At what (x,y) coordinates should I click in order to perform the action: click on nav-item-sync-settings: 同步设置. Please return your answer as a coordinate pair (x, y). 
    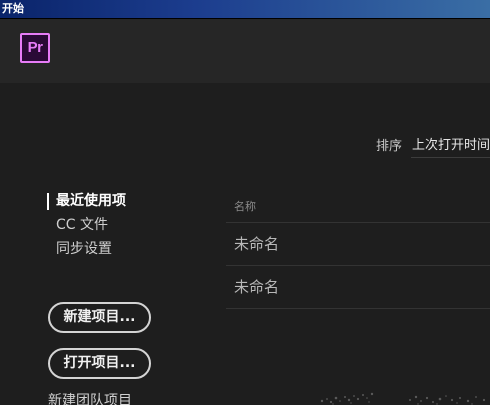
    Looking at the image, I should click on (117, 251).